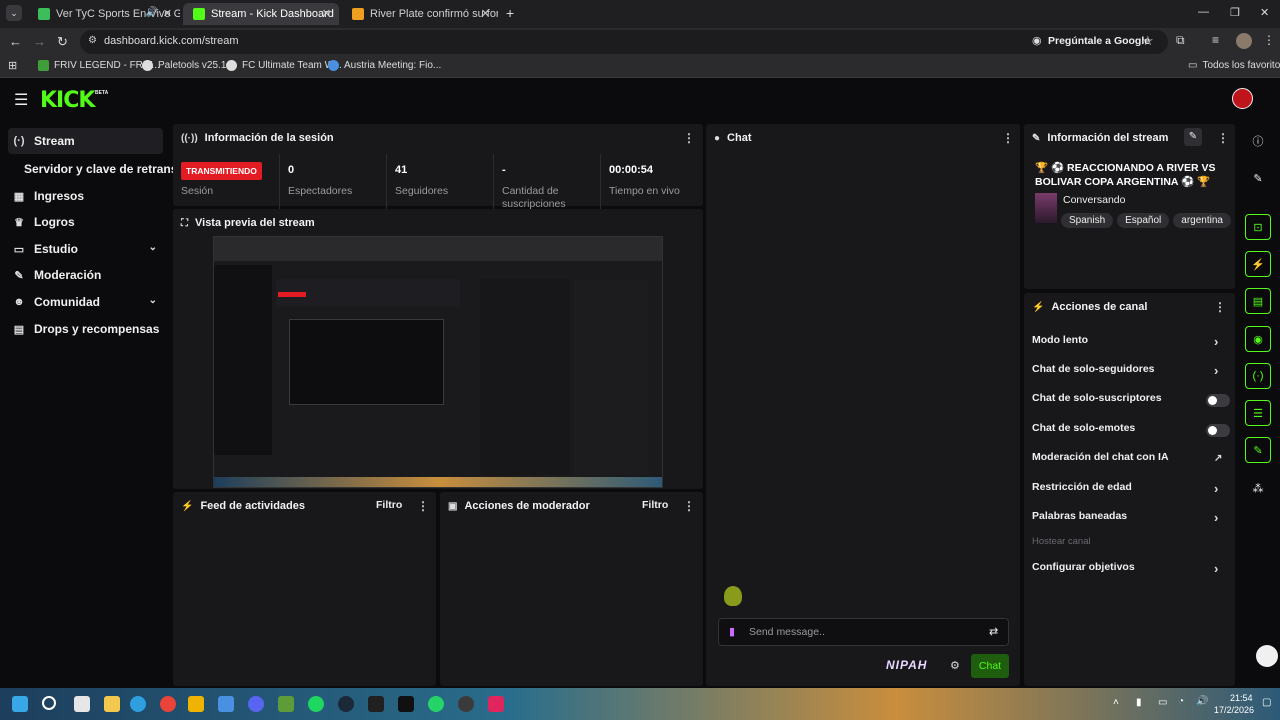 This screenshot has width=1280, height=720. I want to click on extensions-icon: ⧉, so click(1180, 40).